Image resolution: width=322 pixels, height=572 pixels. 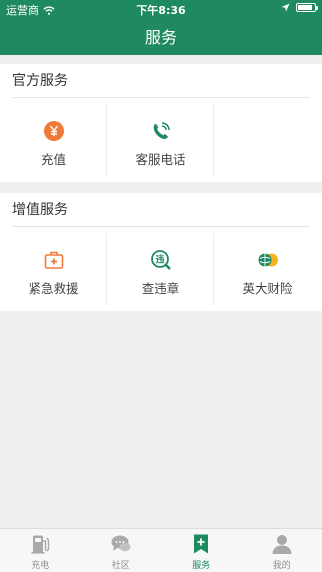 I want to click on first-aid-kit-icon, so click(x=54, y=260).